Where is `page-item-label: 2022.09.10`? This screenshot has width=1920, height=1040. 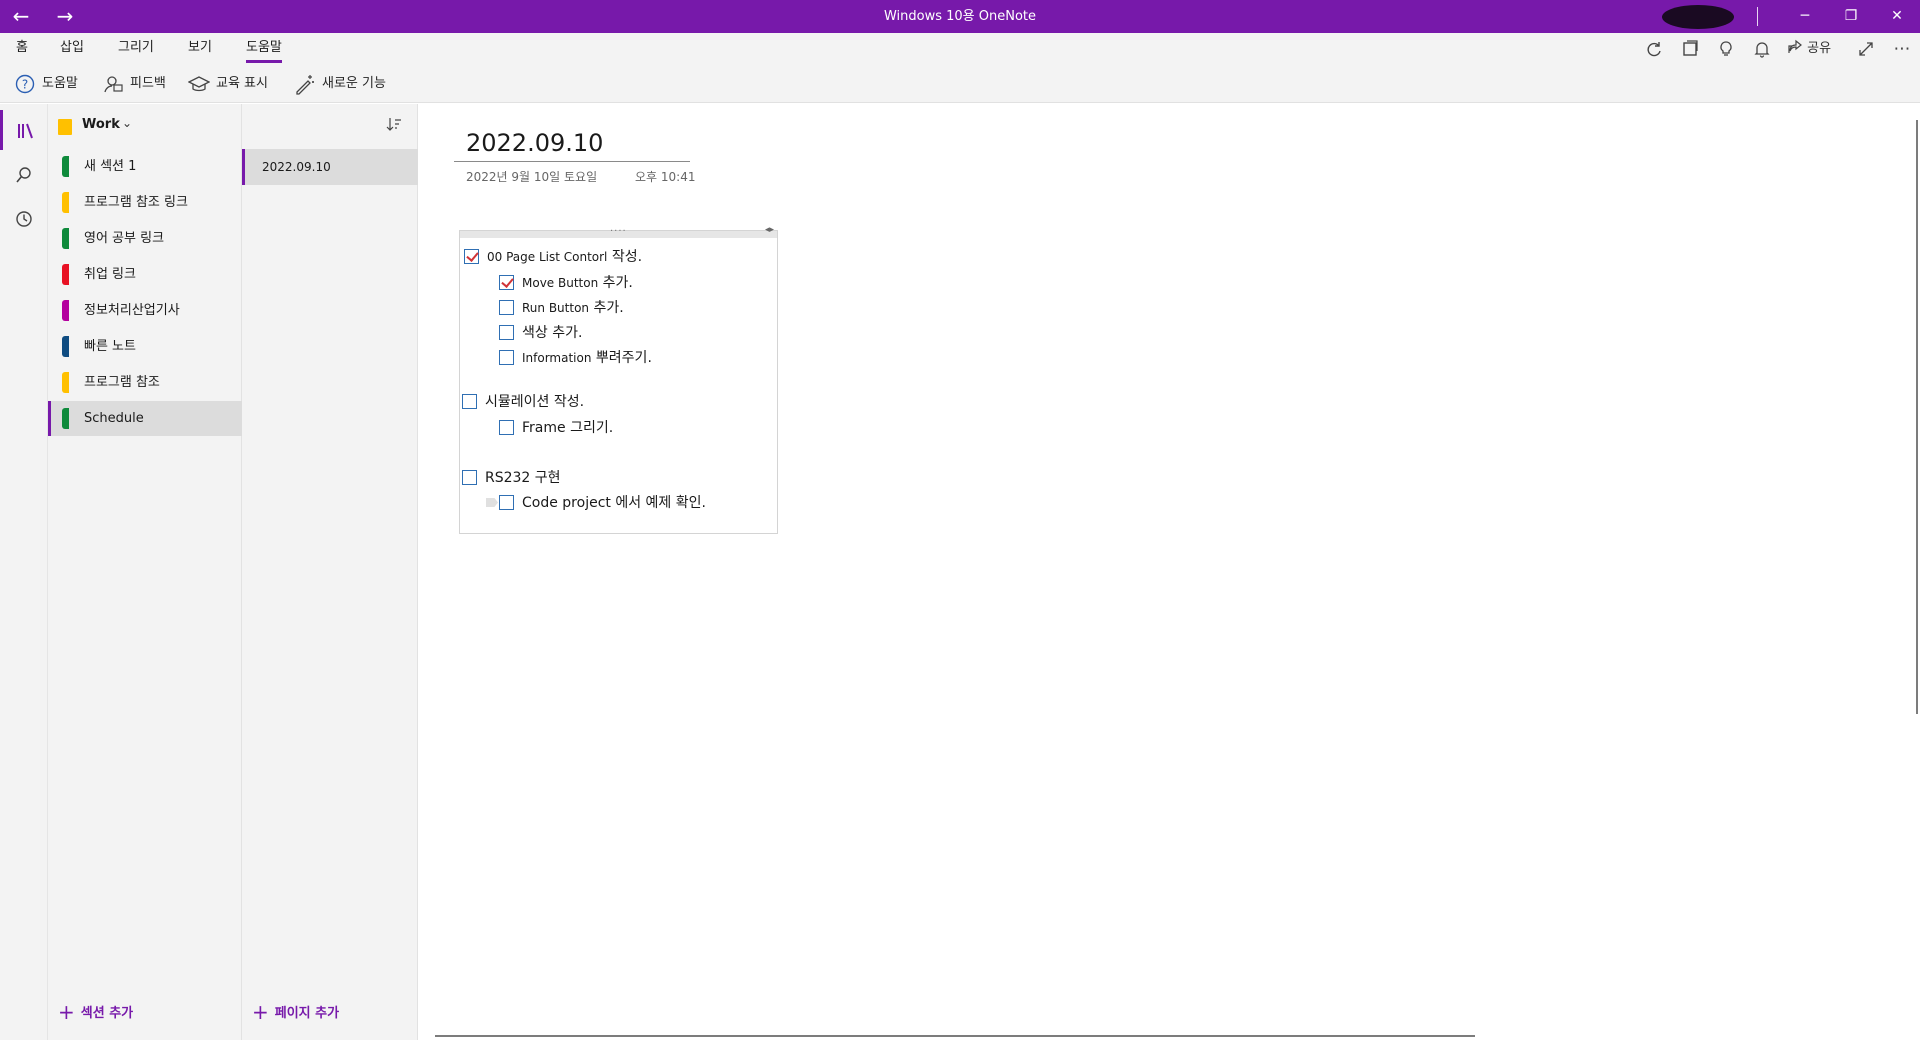
page-item-label: 2022.09.10 is located at coordinates (296, 167).